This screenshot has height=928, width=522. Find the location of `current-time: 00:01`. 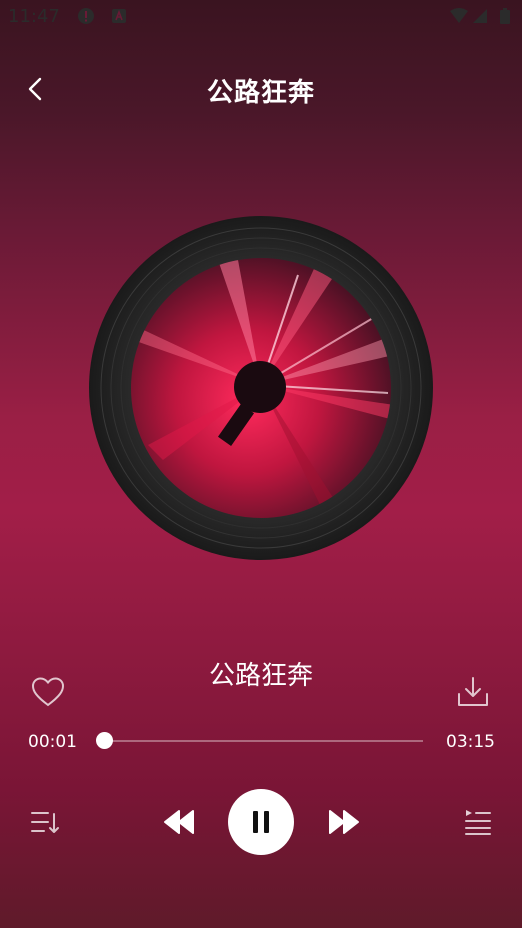

current-time: 00:01 is located at coordinates (52, 742).